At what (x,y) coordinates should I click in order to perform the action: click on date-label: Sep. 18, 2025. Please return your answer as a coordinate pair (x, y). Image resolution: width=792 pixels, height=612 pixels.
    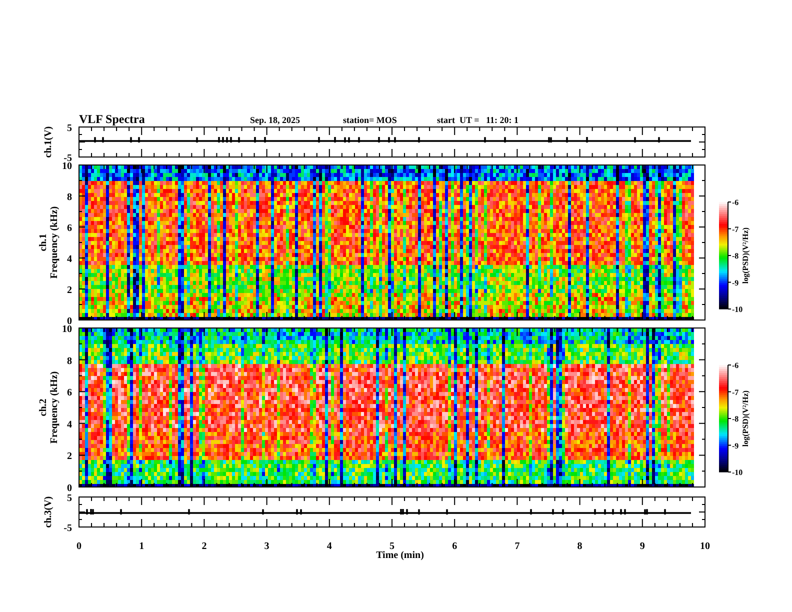
    Looking at the image, I should click on (275, 120).